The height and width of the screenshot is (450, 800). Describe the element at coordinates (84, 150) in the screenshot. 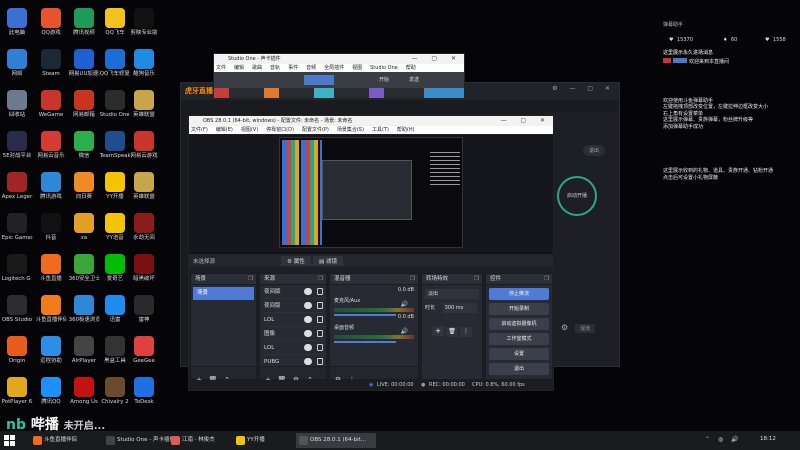

I see `desktop-icon: 微信` at that location.